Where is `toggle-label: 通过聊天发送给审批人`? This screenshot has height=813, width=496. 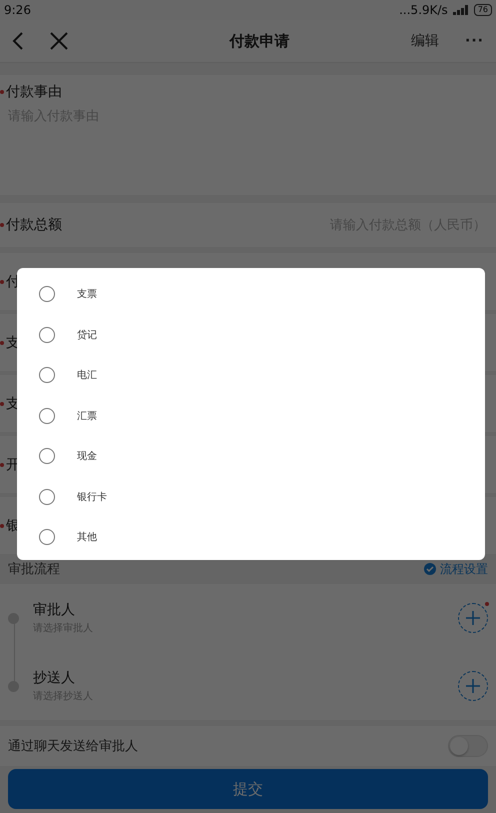 toggle-label: 通过聊天发送给审批人 is located at coordinates (73, 746).